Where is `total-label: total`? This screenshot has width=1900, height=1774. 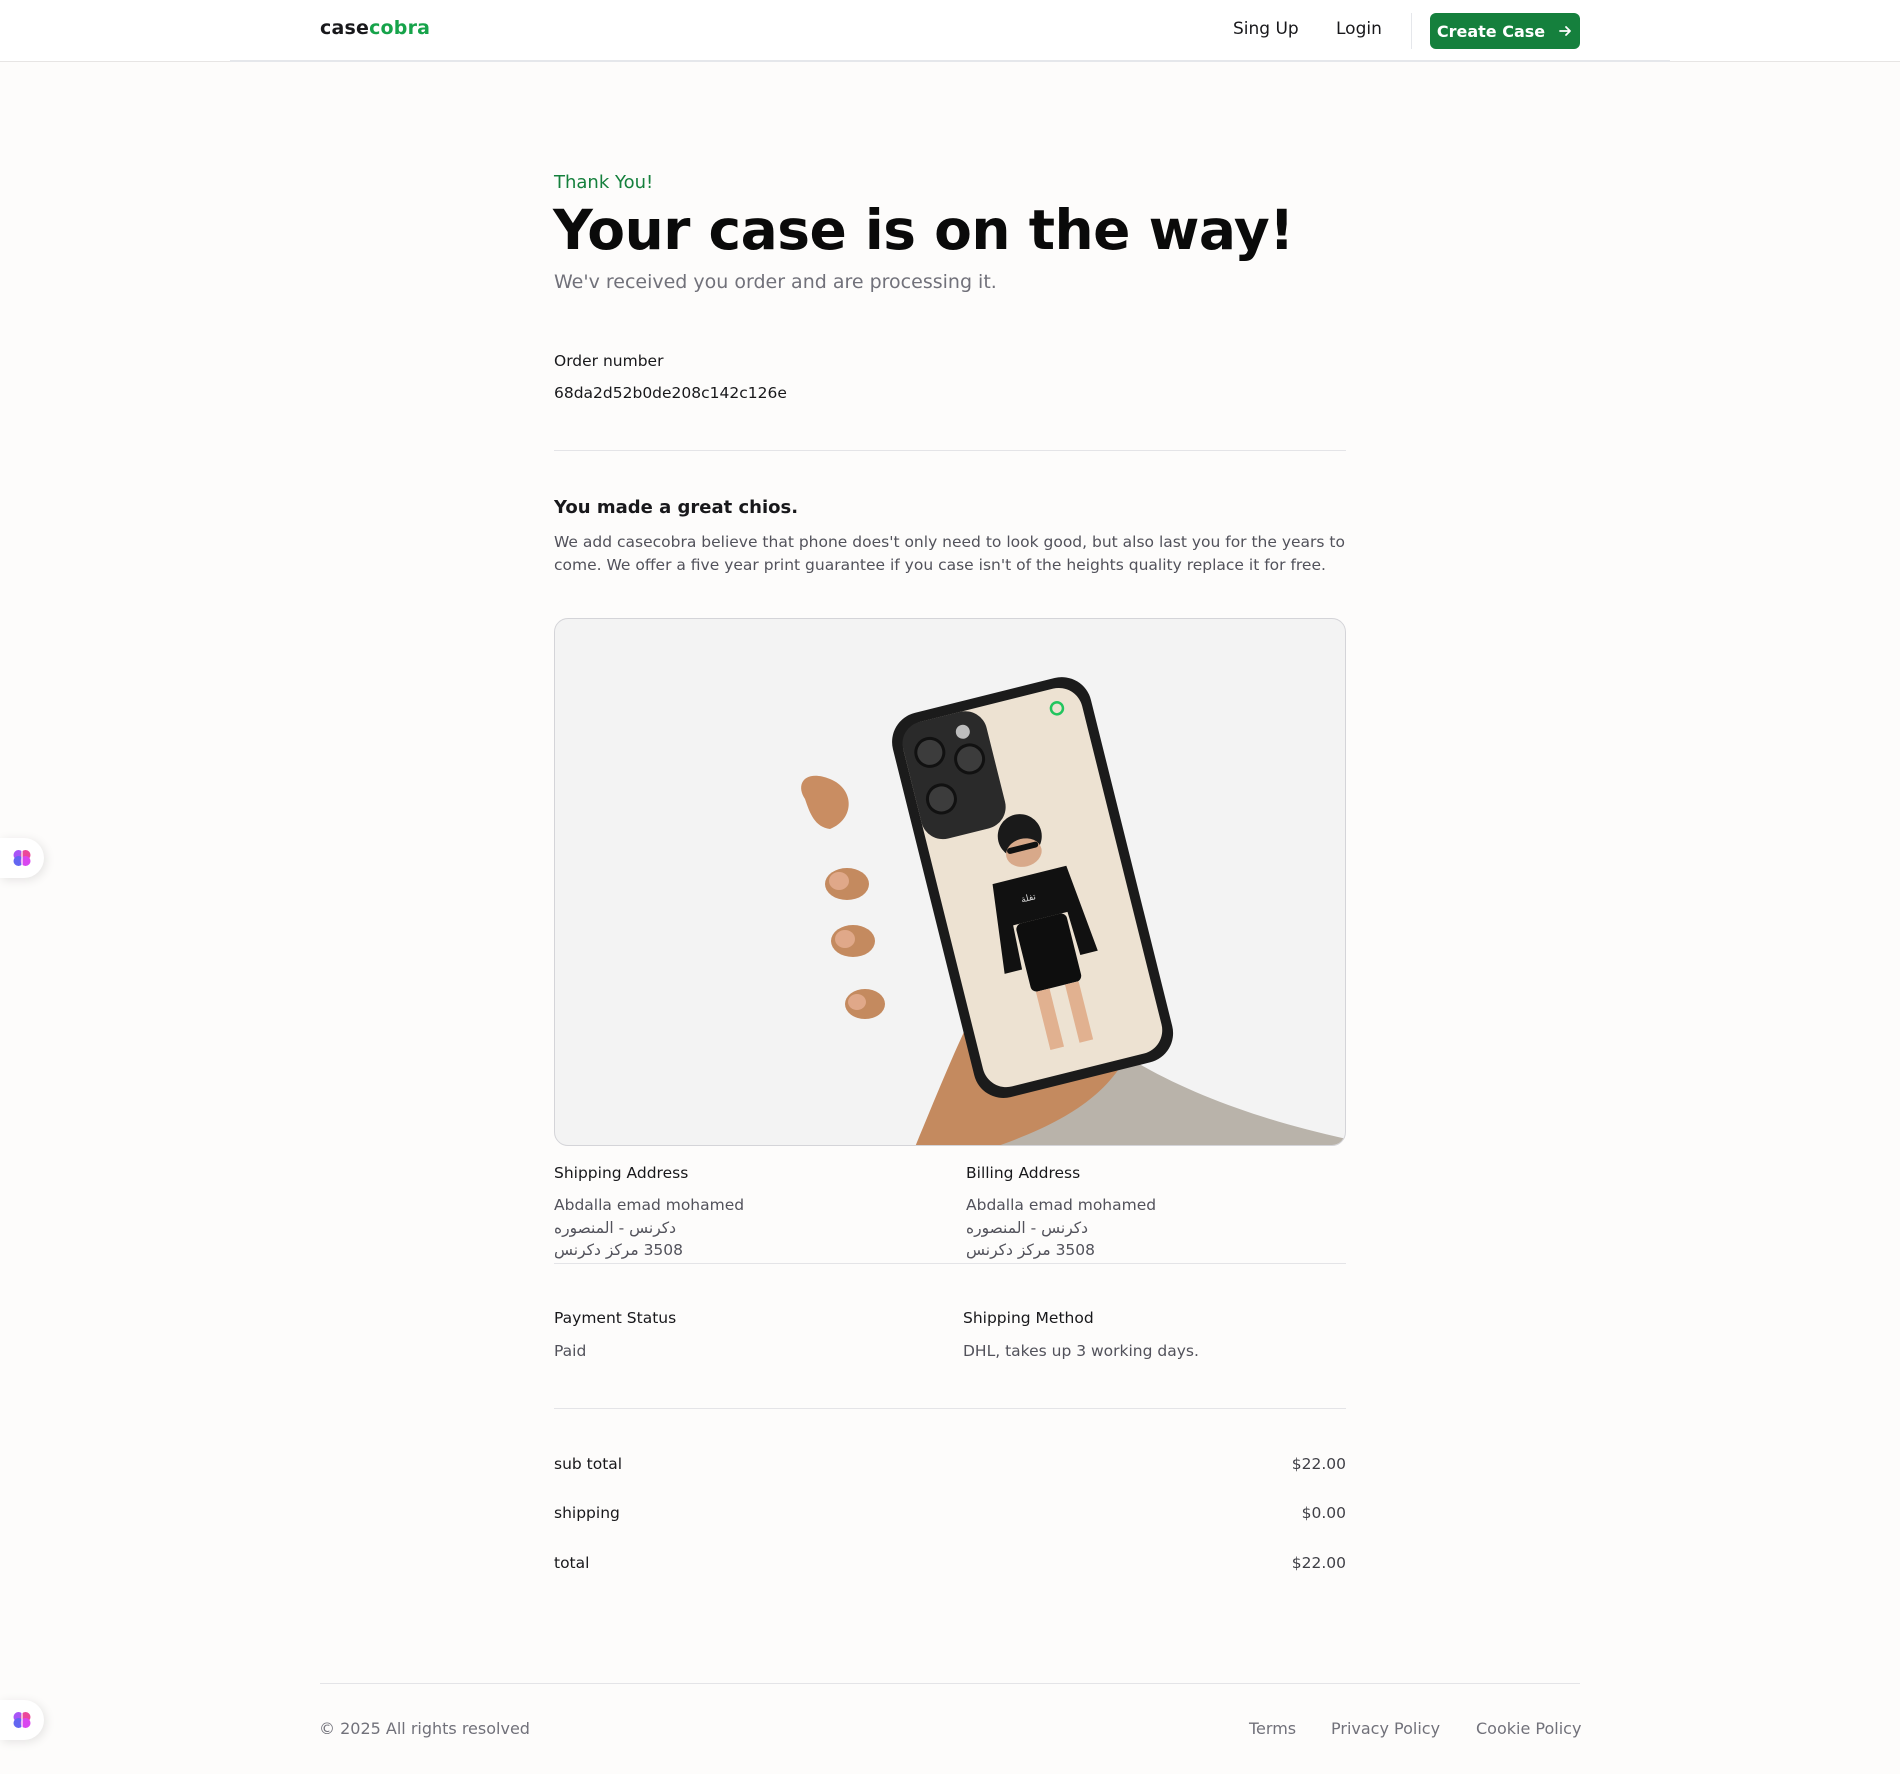 total-label: total is located at coordinates (572, 1563).